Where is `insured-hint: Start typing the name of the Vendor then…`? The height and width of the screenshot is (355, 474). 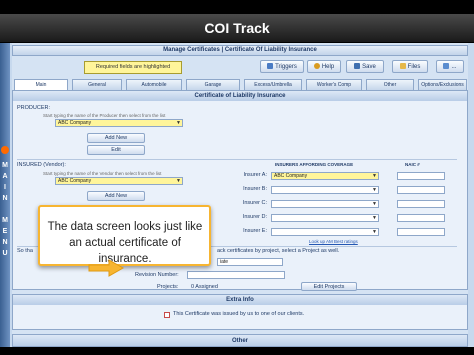 insured-hint: Start typing the name of the Vendor then… is located at coordinates (102, 173).